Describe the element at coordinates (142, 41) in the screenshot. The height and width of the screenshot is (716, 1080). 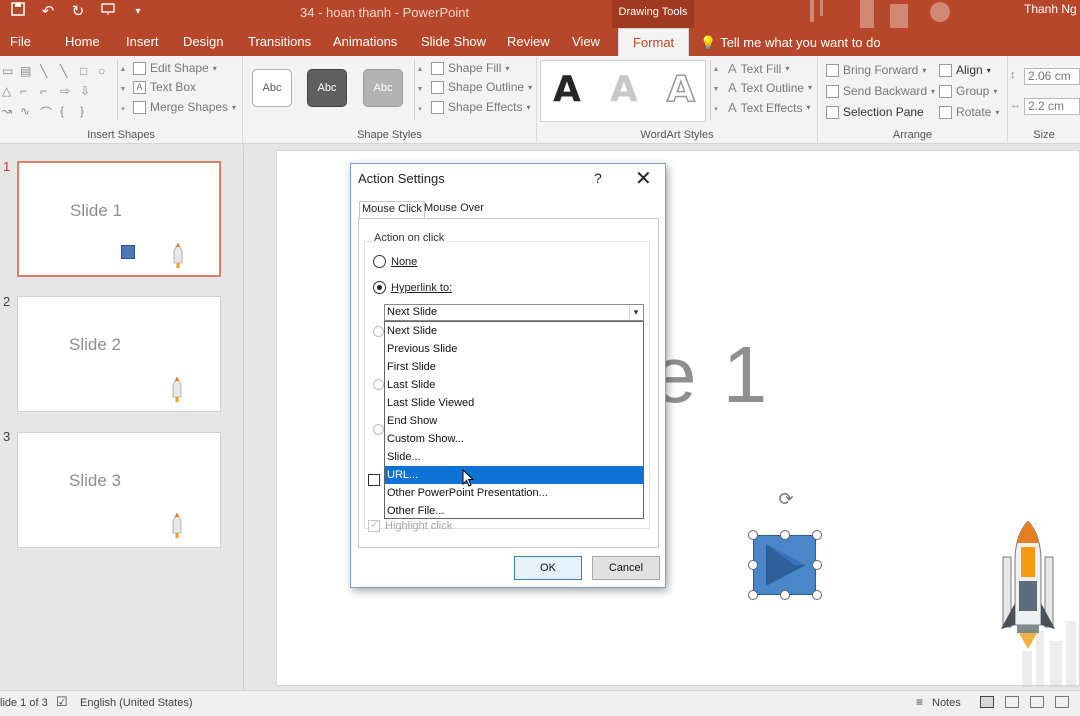
I see `tab-insert: Insert` at that location.